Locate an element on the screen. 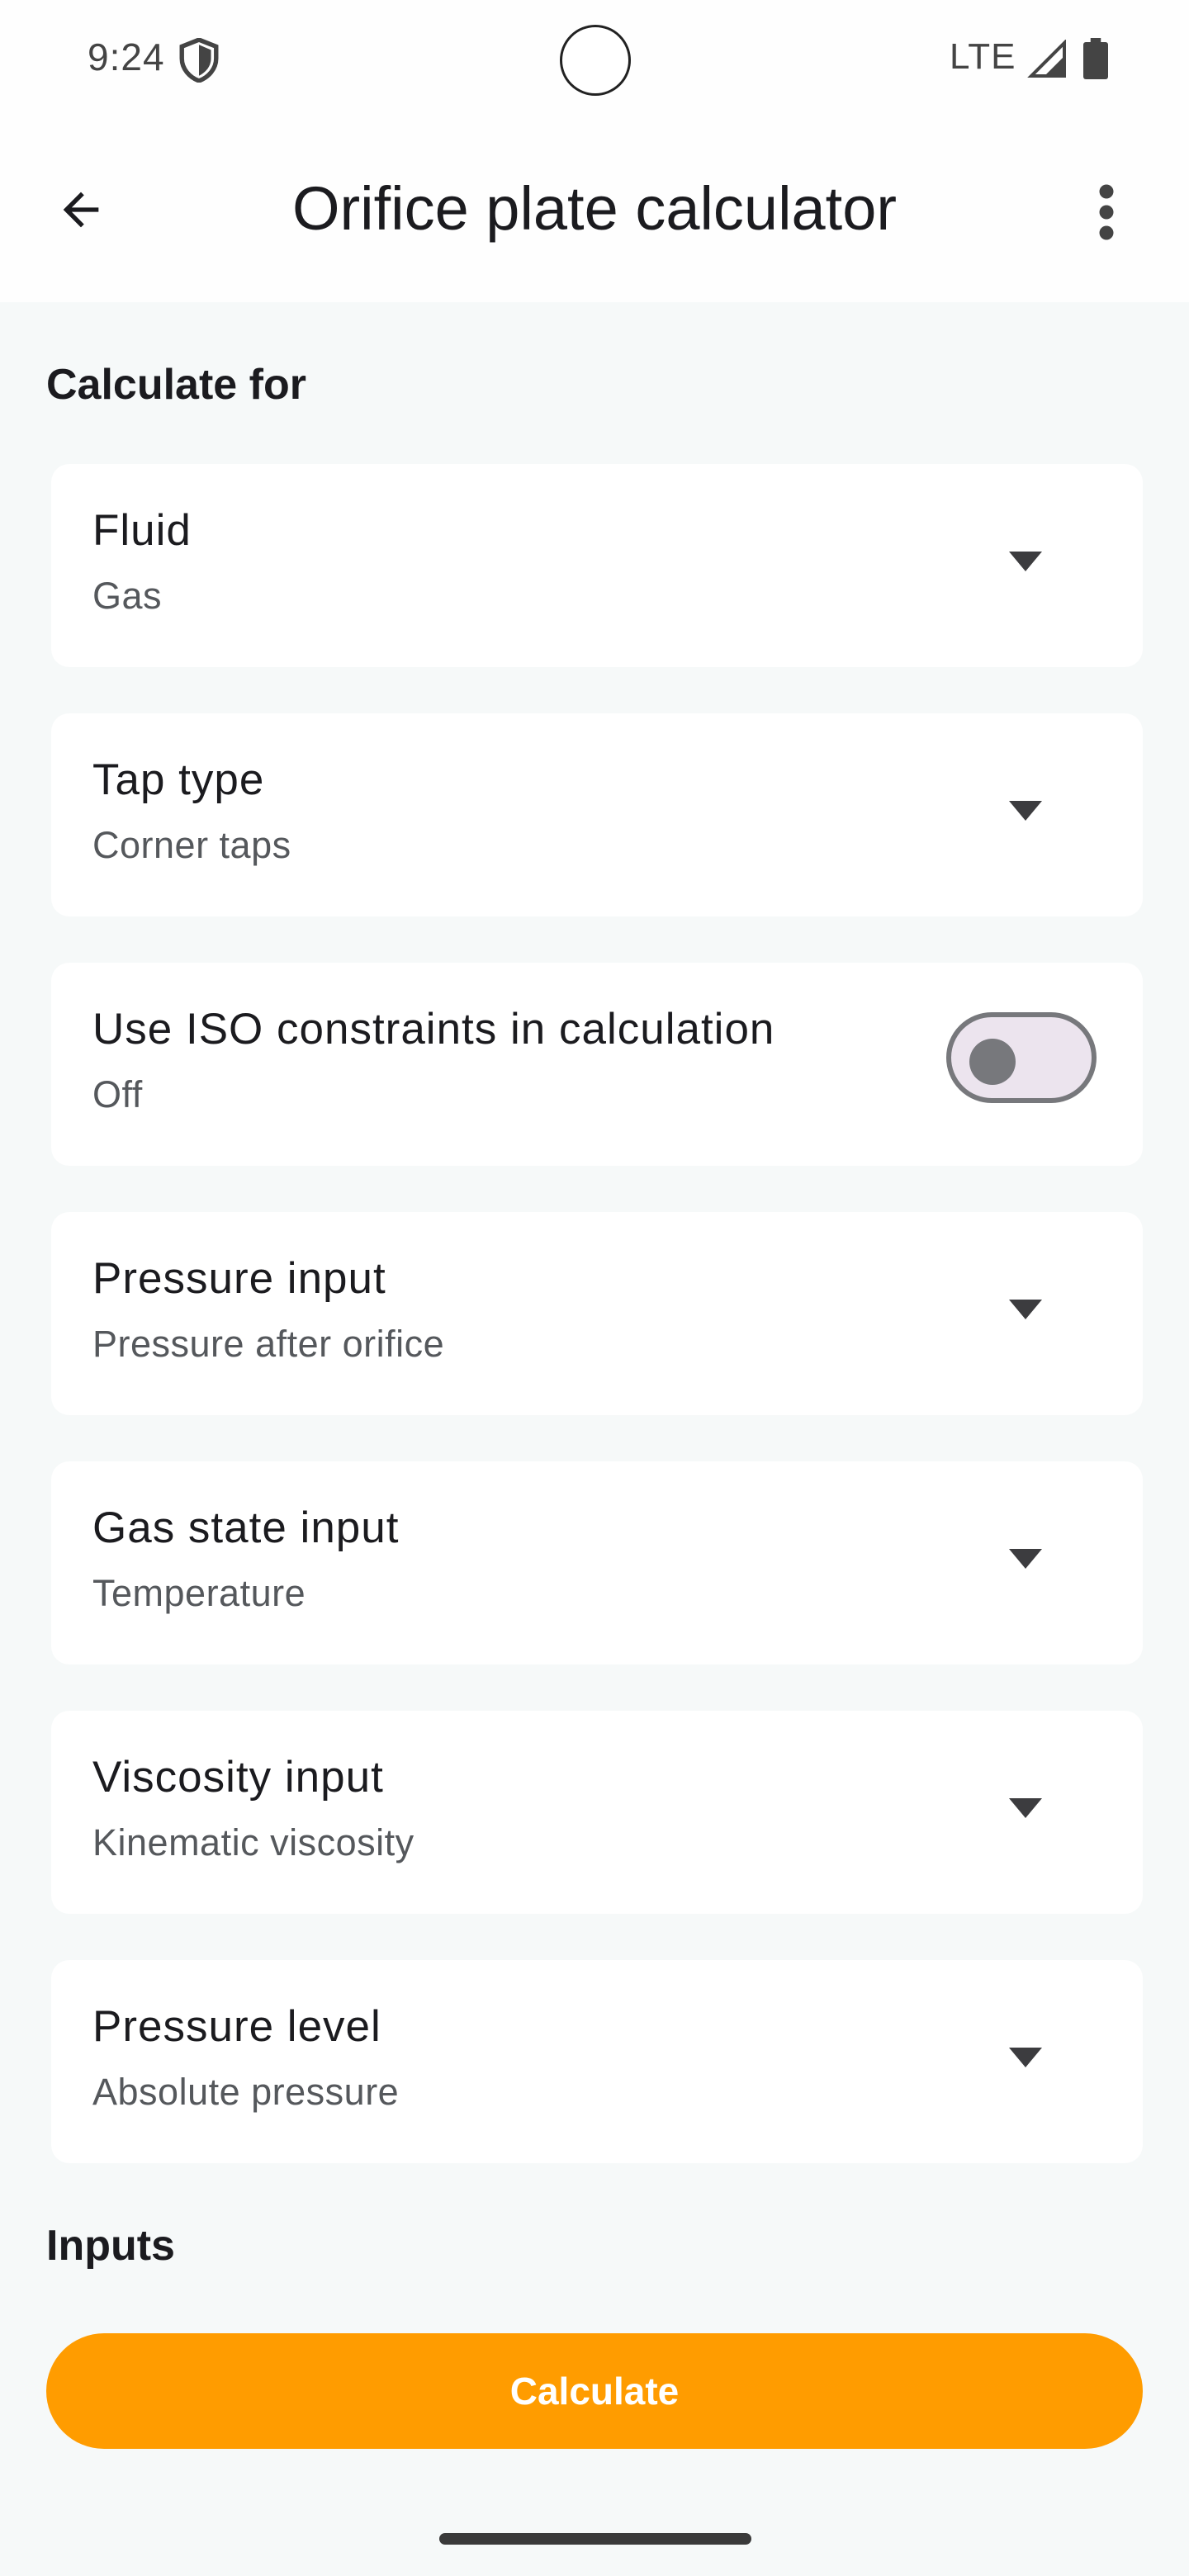 This screenshot has height=2576, width=1189. network-type: LTE is located at coordinates (983, 56).